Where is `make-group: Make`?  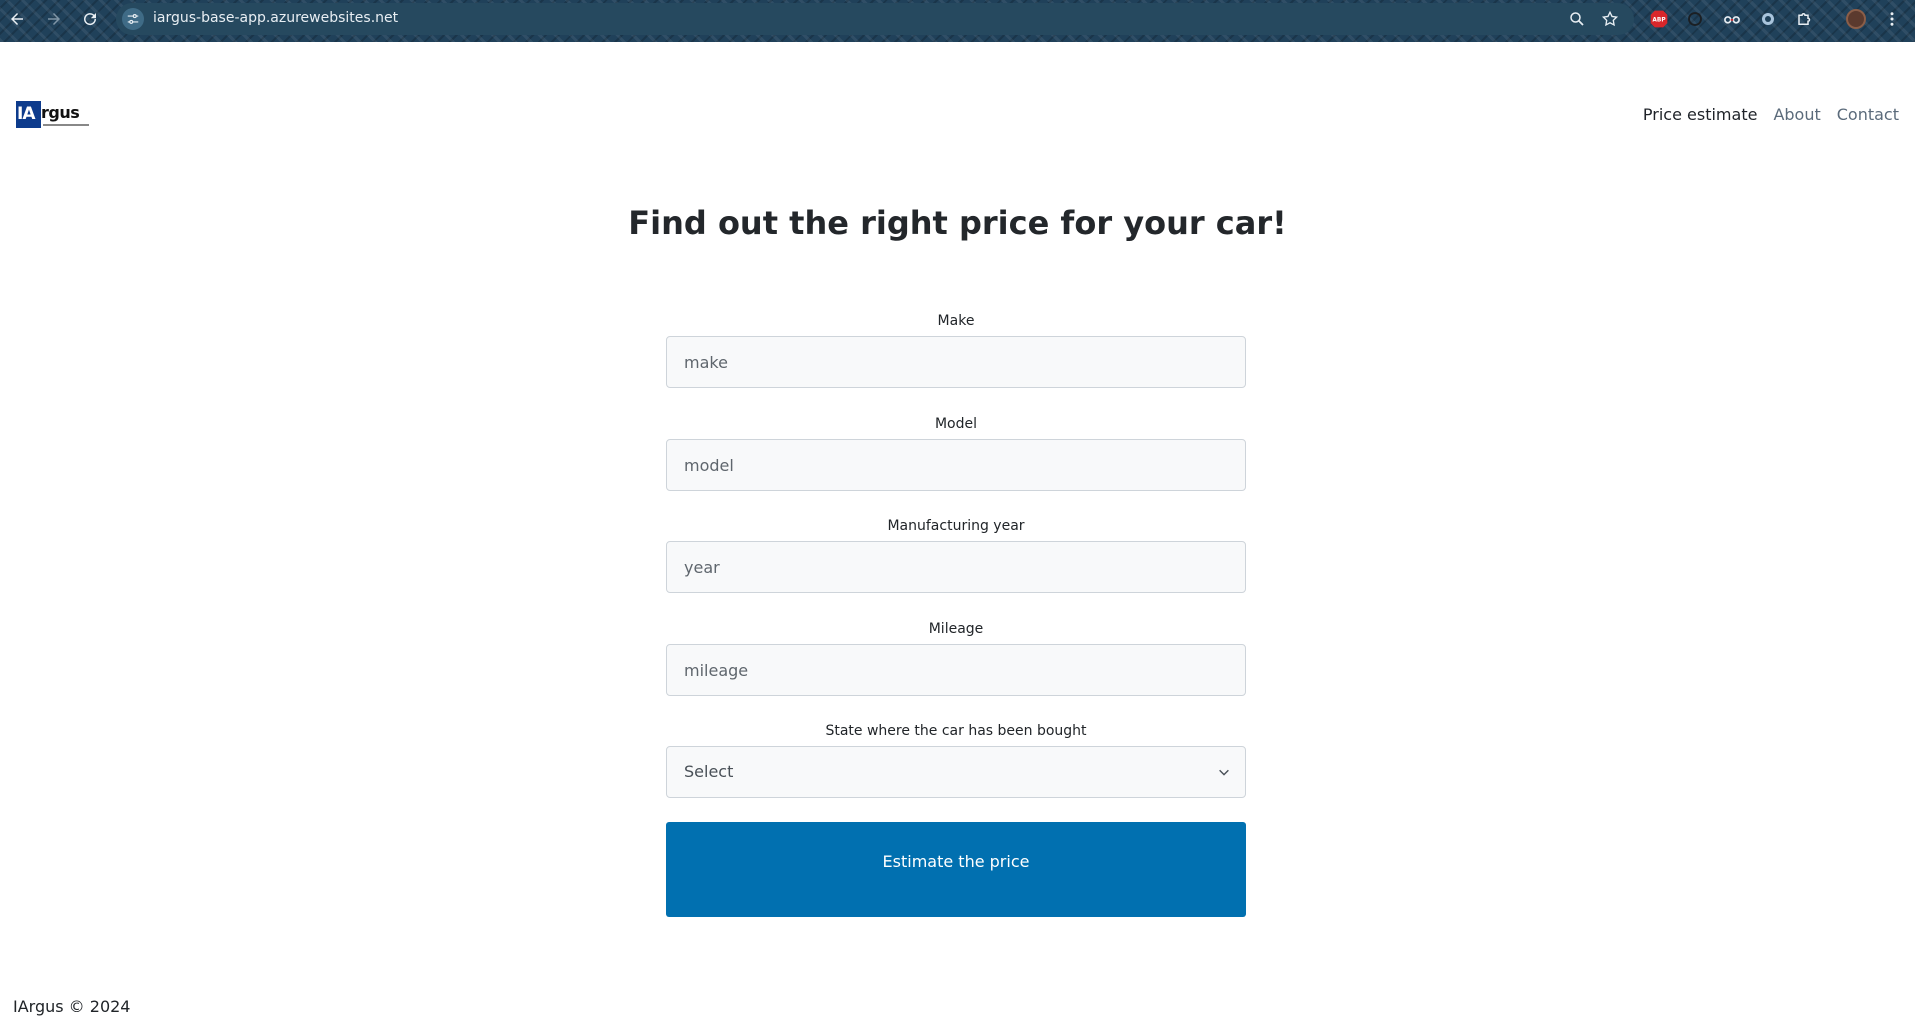
make-group: Make is located at coordinates (956, 350).